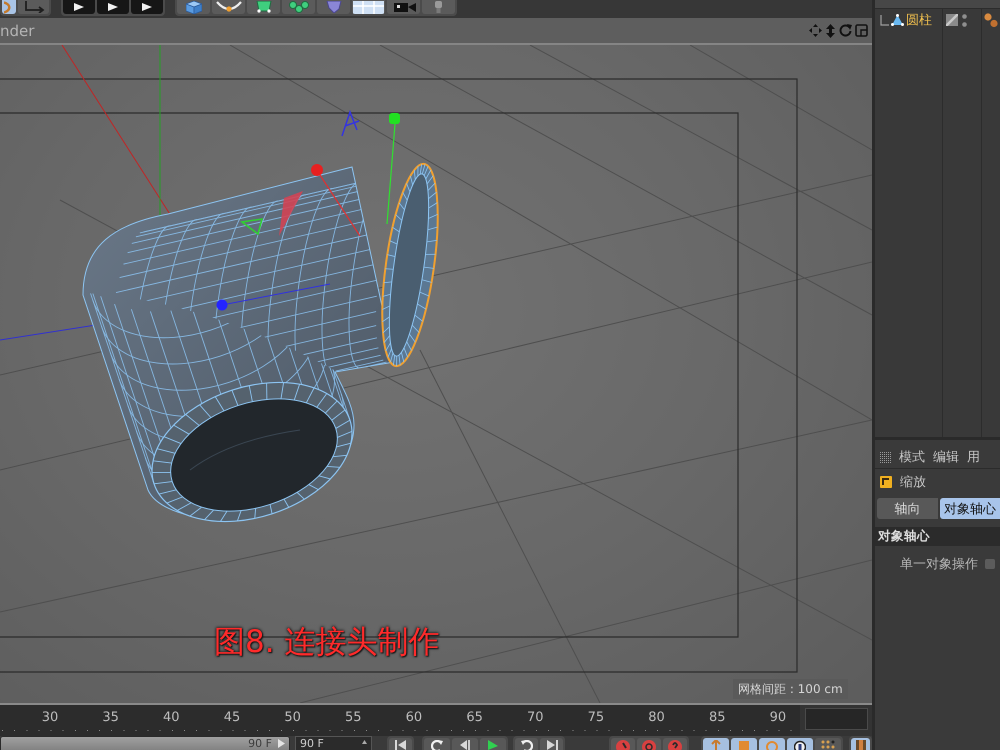  I want to click on frame-number: 50, so click(292, 718).